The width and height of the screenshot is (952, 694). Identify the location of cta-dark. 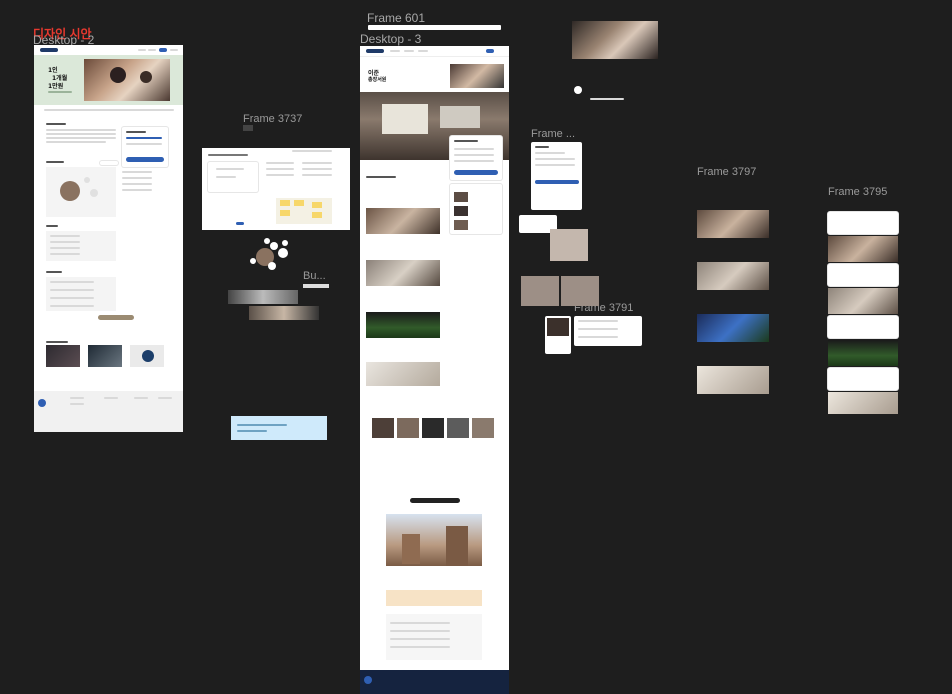
(435, 500).